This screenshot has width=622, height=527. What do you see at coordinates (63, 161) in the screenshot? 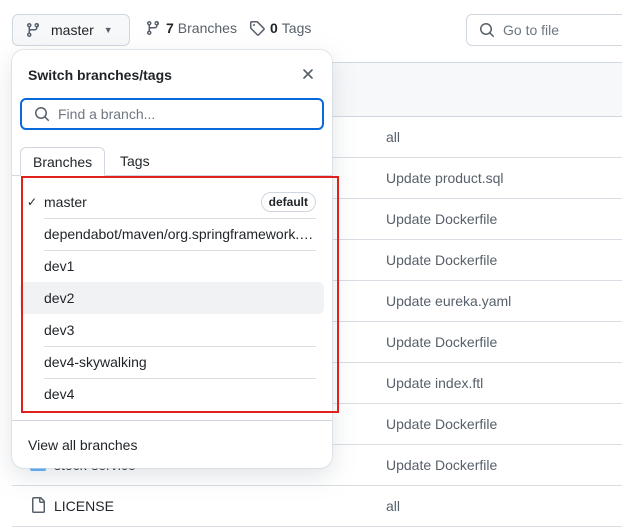
I see `tab-branches: Branches` at bounding box center [63, 161].